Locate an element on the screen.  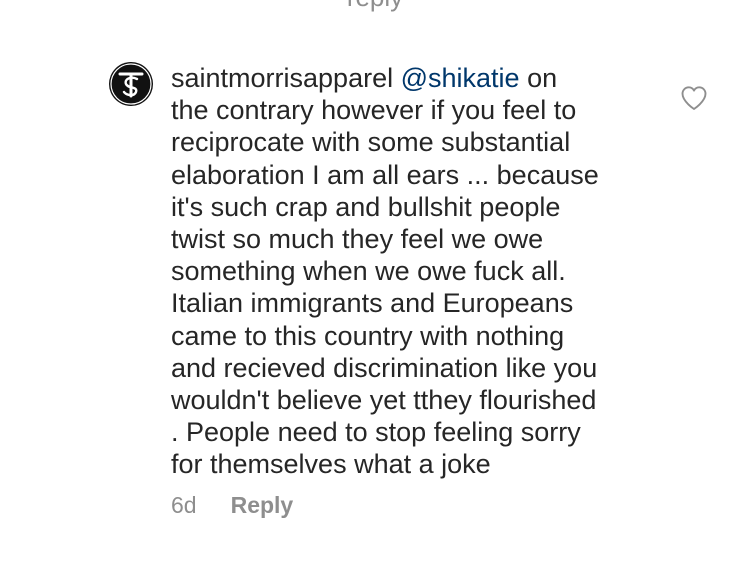
comment-line: and recieved discrimination like you is located at coordinates (384, 367).